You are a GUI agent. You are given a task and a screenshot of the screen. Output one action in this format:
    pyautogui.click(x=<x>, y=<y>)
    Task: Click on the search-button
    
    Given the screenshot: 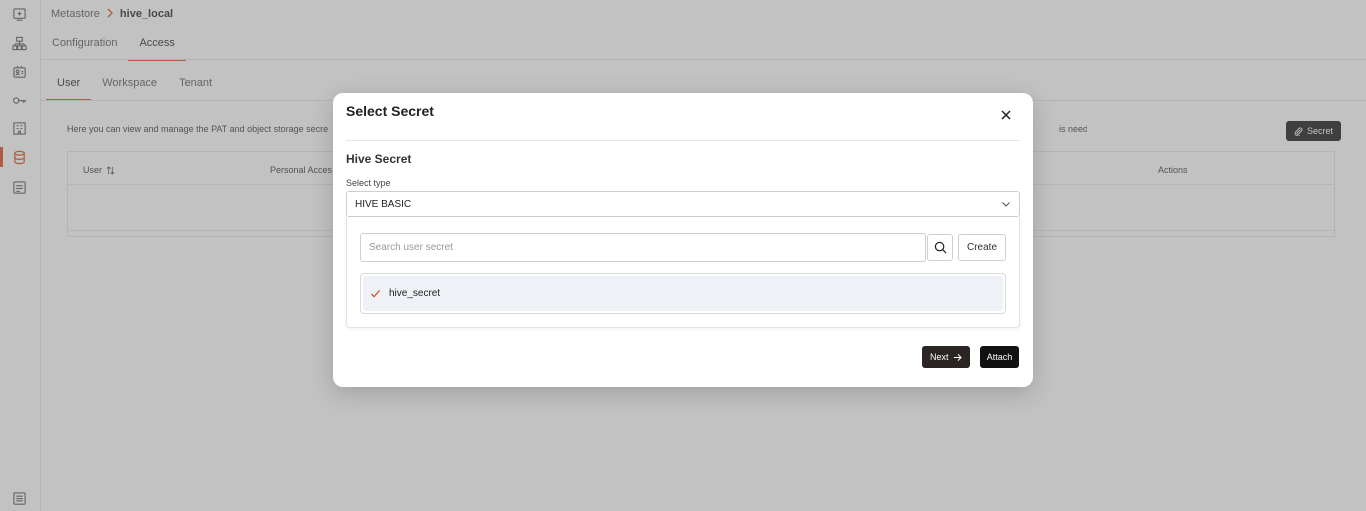 What is the action you would take?
    pyautogui.click(x=940, y=247)
    